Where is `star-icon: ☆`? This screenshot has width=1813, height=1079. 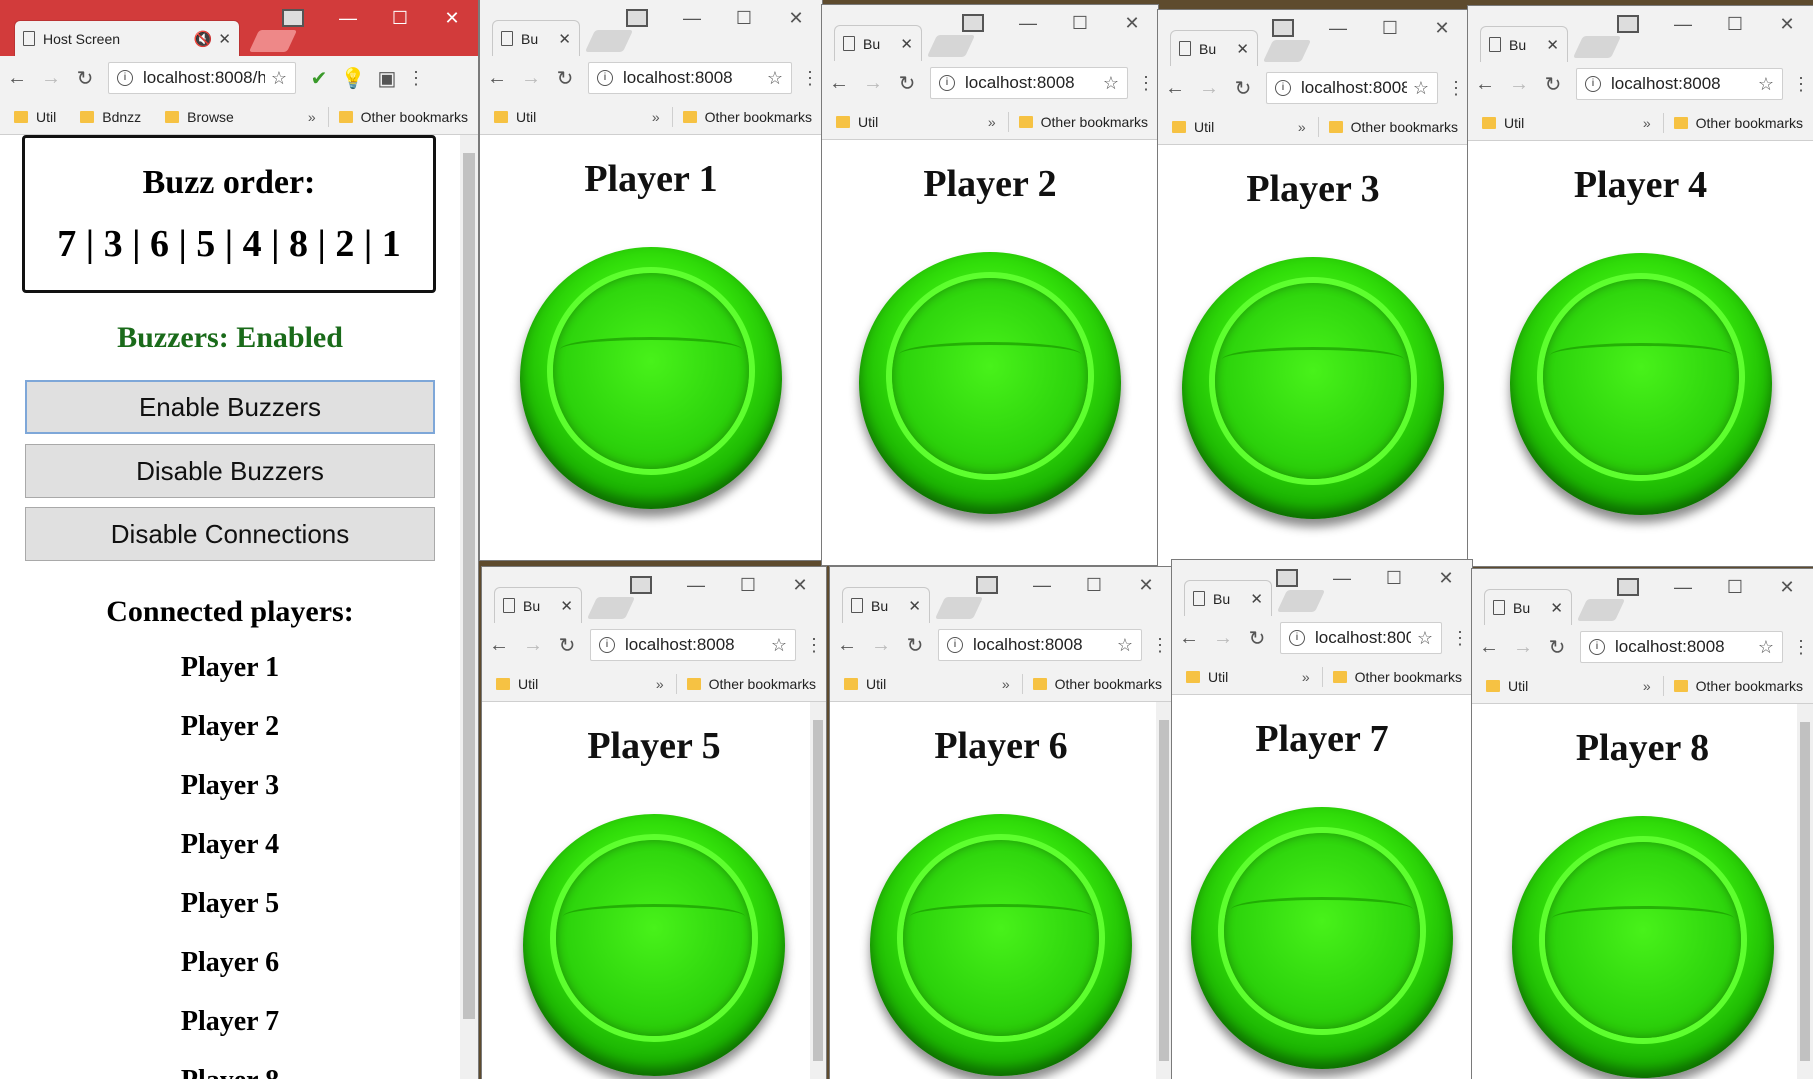
star-icon: ☆ is located at coordinates (1421, 88).